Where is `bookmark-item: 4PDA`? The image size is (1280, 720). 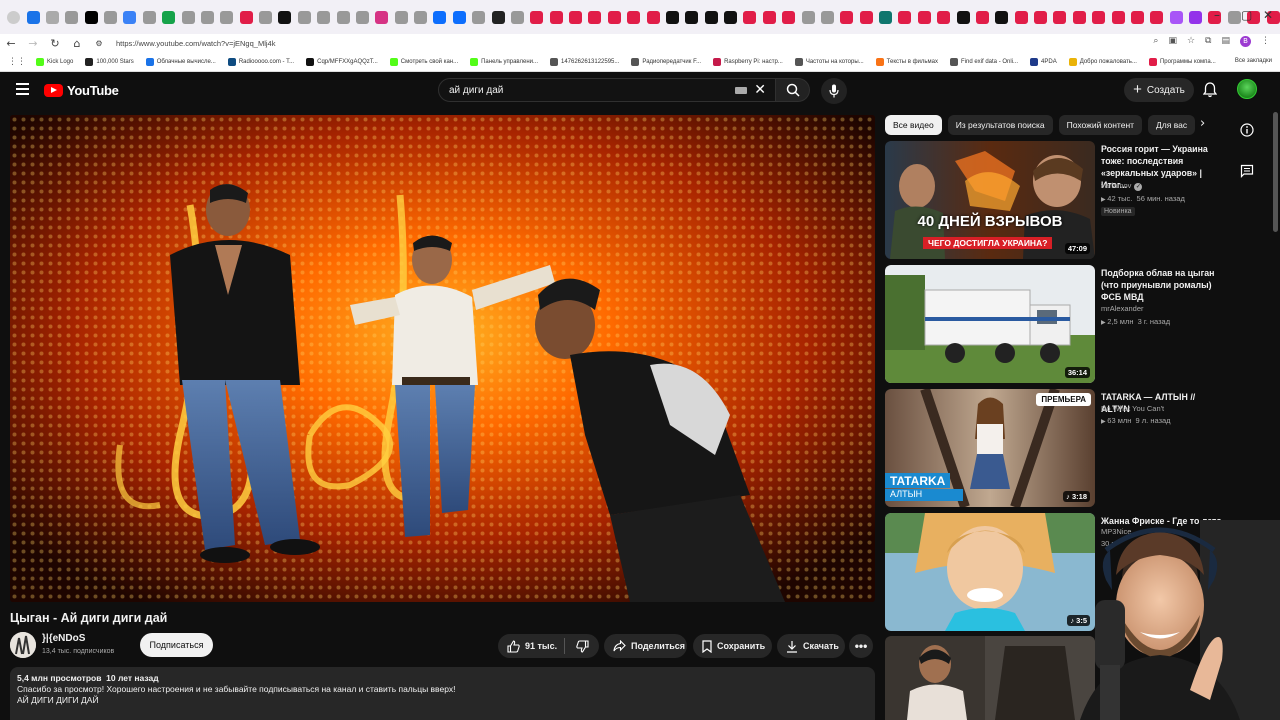
bookmark-item: 4PDA is located at coordinates (1043, 61).